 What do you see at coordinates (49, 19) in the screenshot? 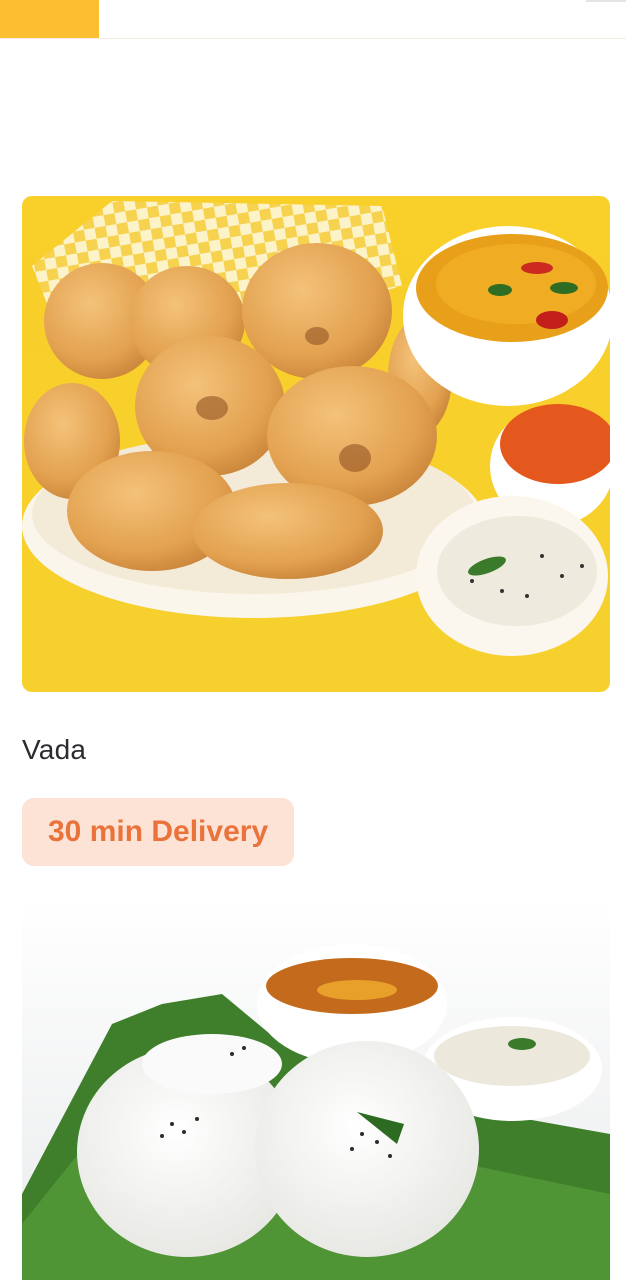
I see `active-tab-indicator` at bounding box center [49, 19].